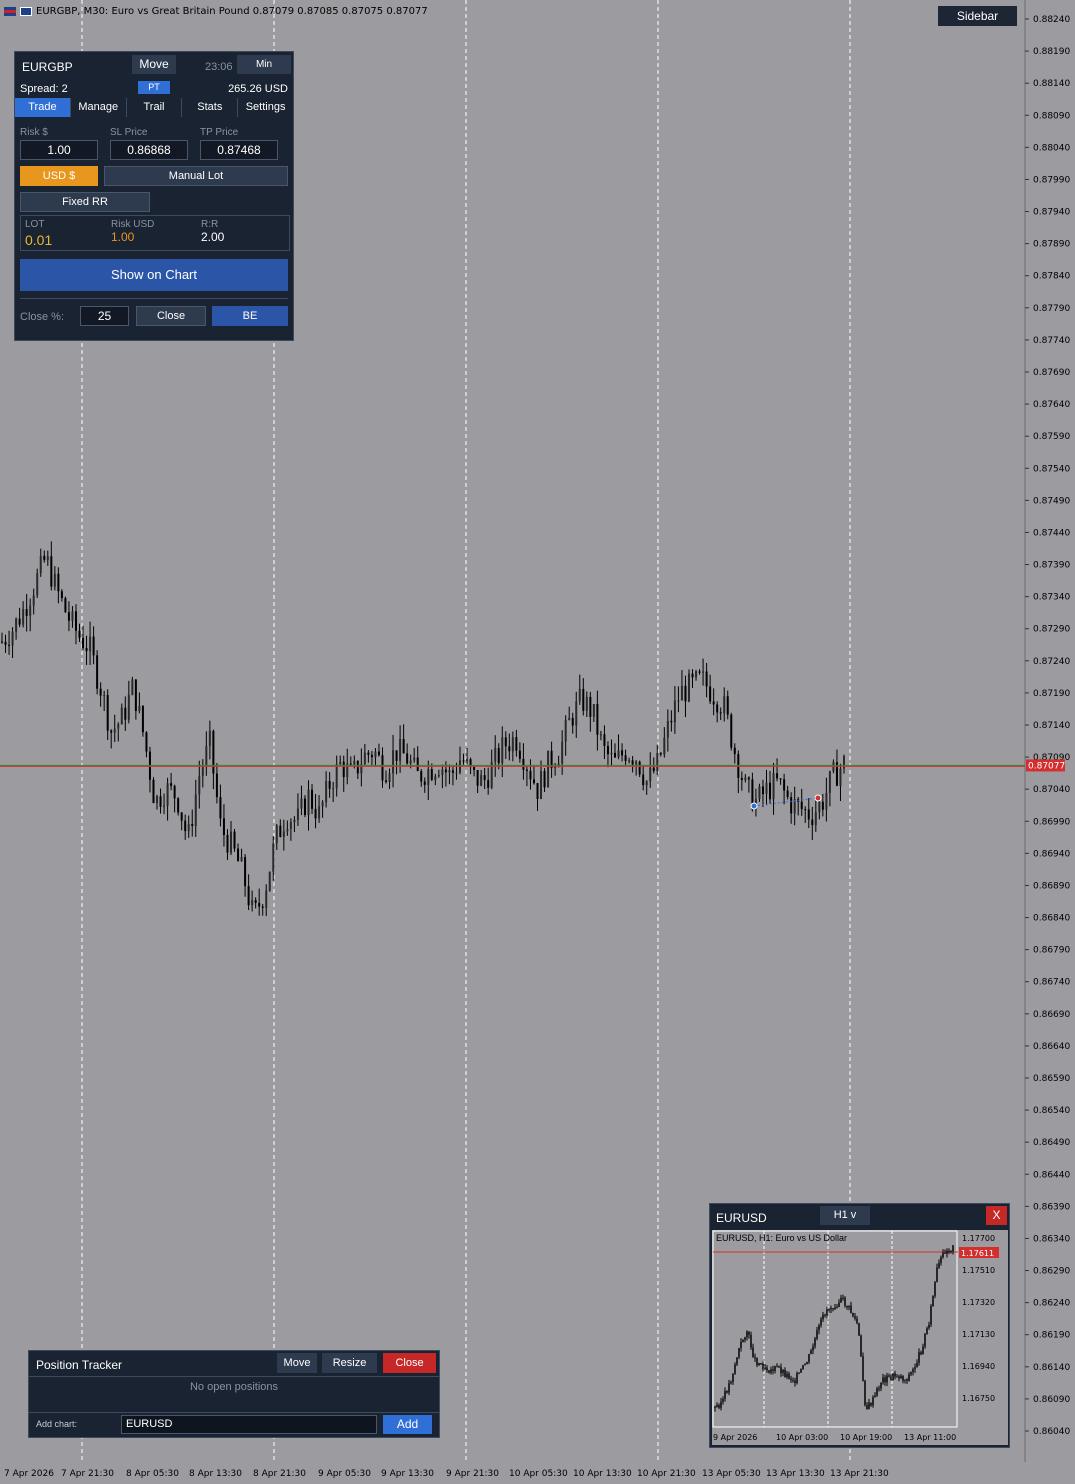 The image size is (1075, 1484). I want to click on mini-price-label: 1.16750, so click(978, 1398).